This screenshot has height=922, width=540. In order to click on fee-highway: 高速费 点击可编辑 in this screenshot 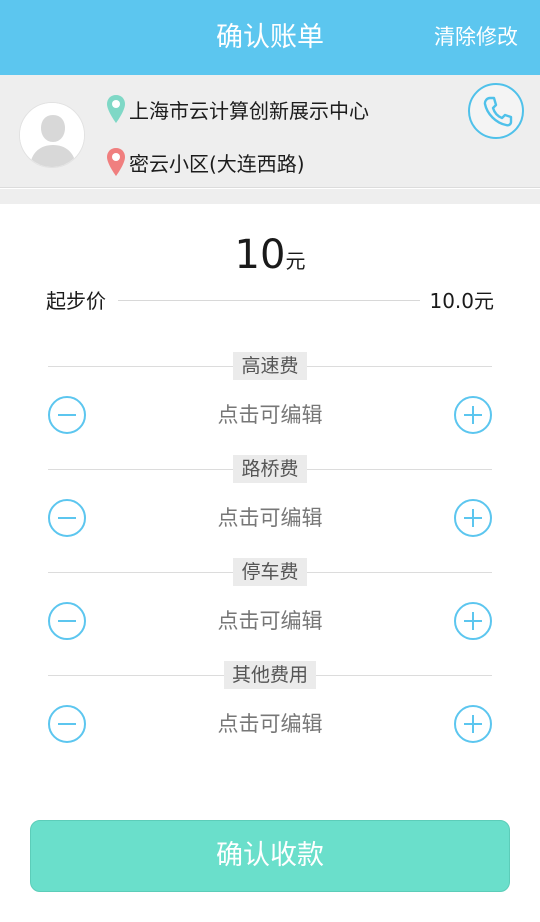, I will do `click(270, 400)`.